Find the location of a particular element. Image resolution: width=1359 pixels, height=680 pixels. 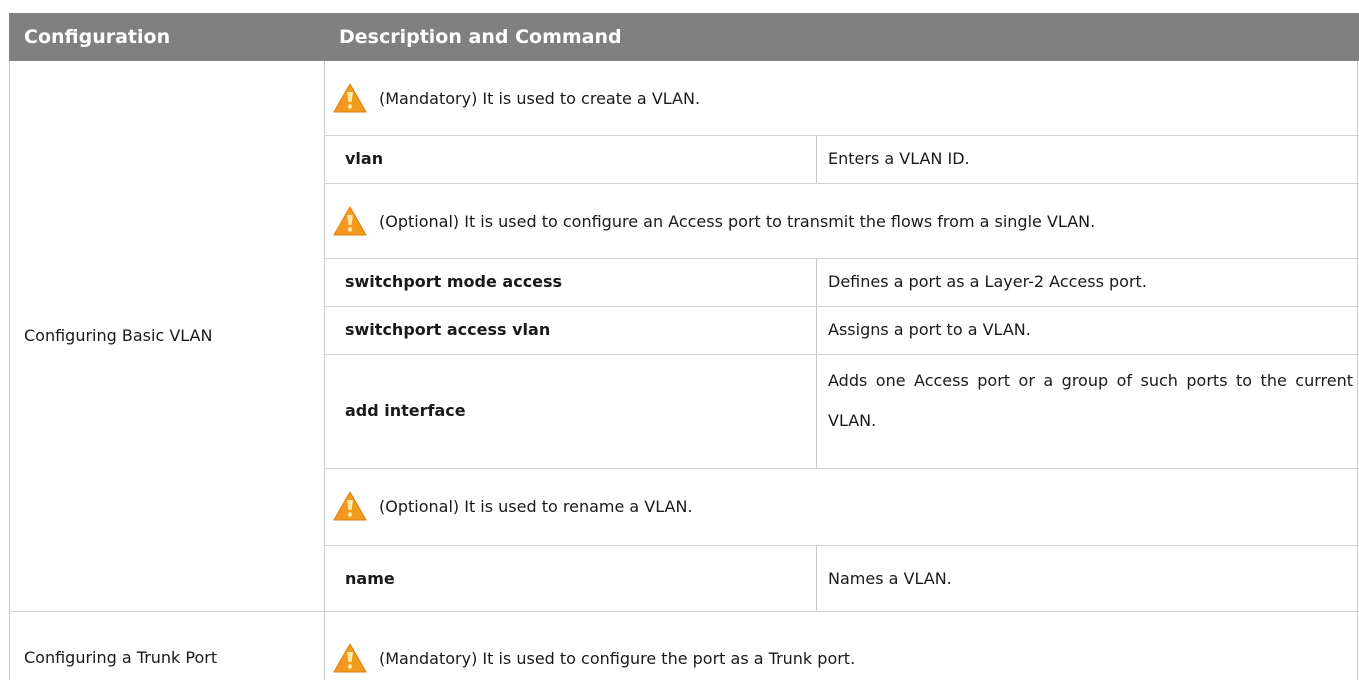

command-cell: vlan is located at coordinates (364, 158).